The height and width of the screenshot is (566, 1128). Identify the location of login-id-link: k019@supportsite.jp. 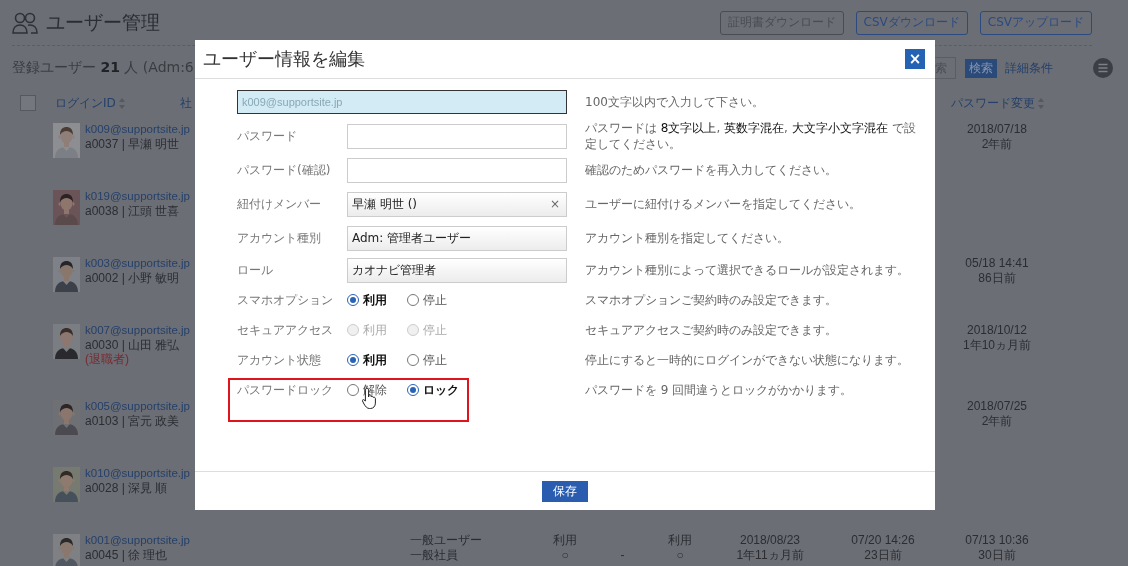
(137, 196).